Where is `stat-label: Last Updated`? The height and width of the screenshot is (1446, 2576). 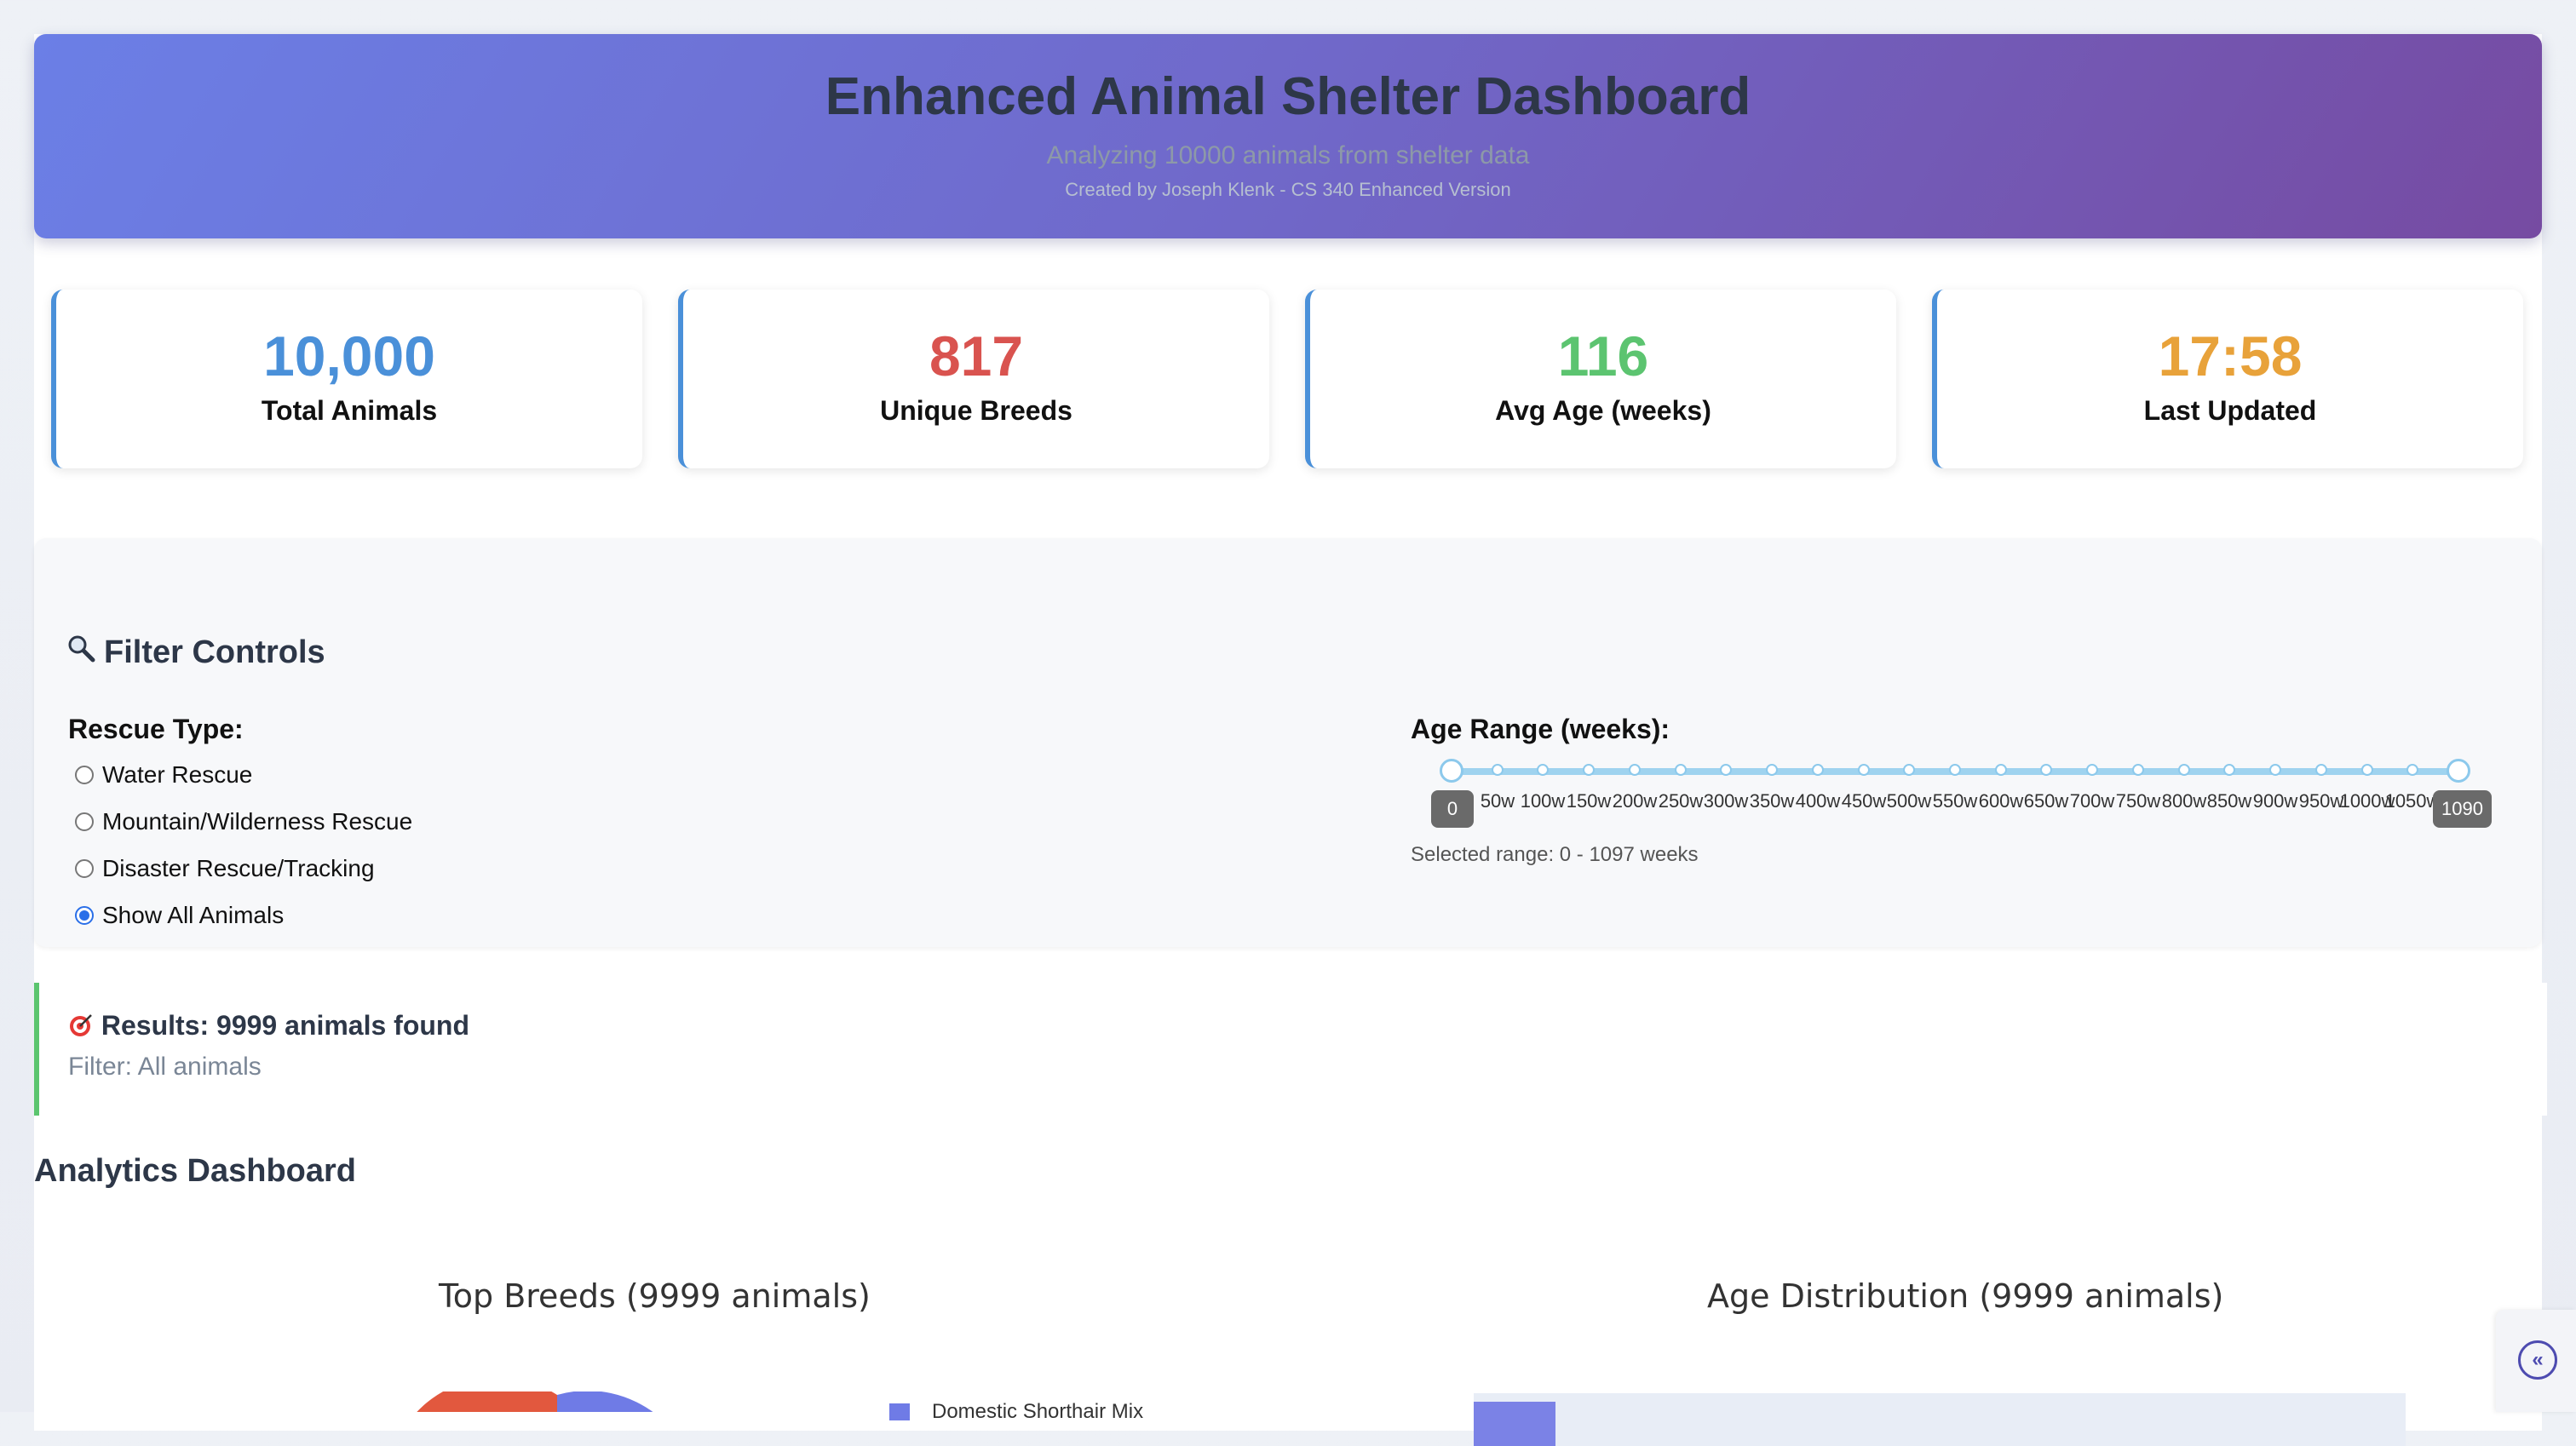 stat-label: Last Updated is located at coordinates (2230, 410).